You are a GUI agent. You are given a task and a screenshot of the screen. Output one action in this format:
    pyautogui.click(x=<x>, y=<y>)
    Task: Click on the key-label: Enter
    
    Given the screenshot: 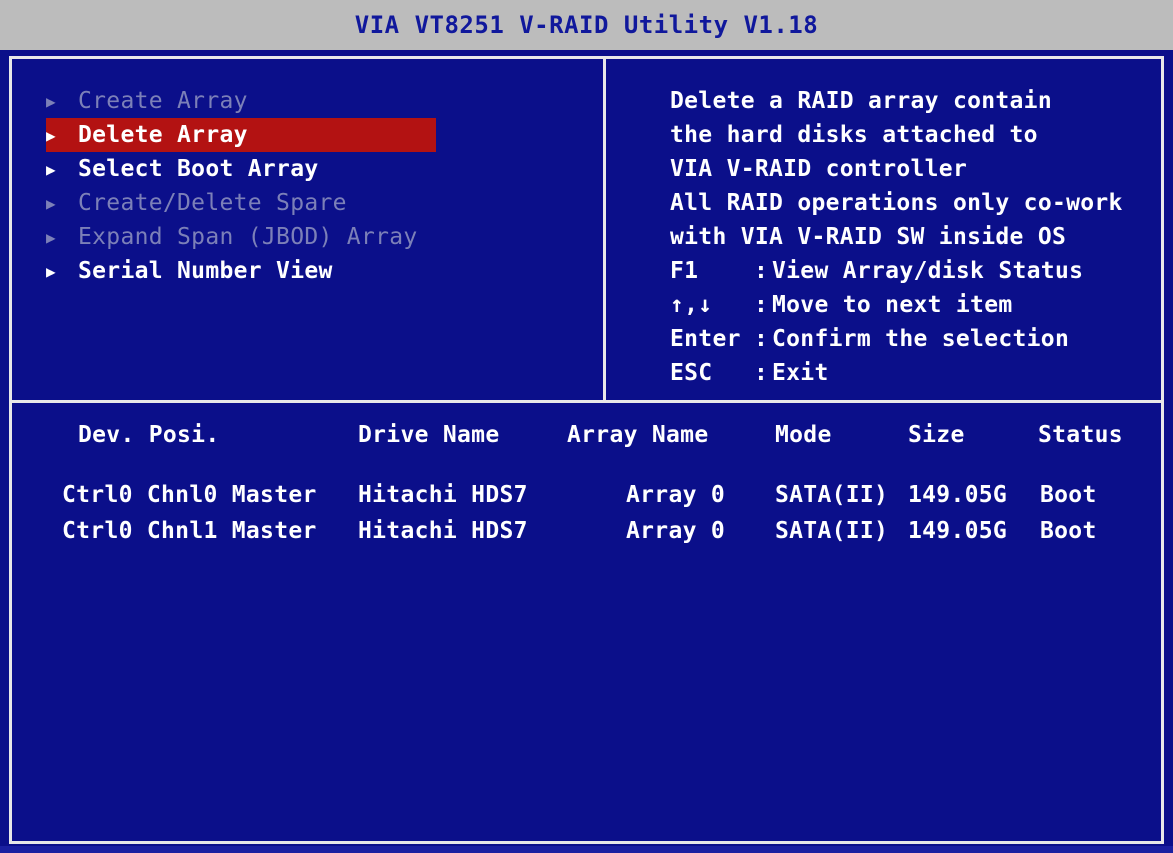 What is the action you would take?
    pyautogui.click(x=705, y=339)
    